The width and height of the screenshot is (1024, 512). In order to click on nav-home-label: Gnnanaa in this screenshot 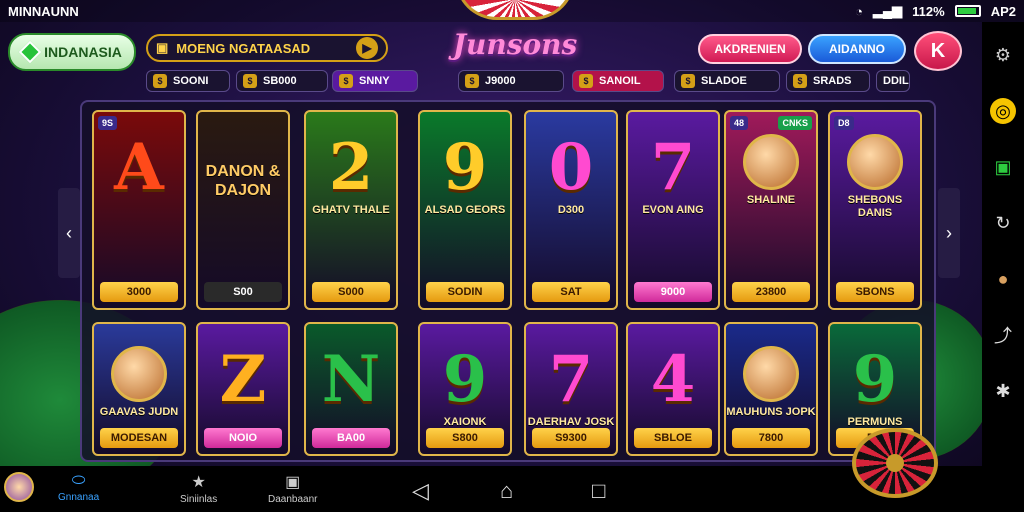, I will do `click(79, 497)`.